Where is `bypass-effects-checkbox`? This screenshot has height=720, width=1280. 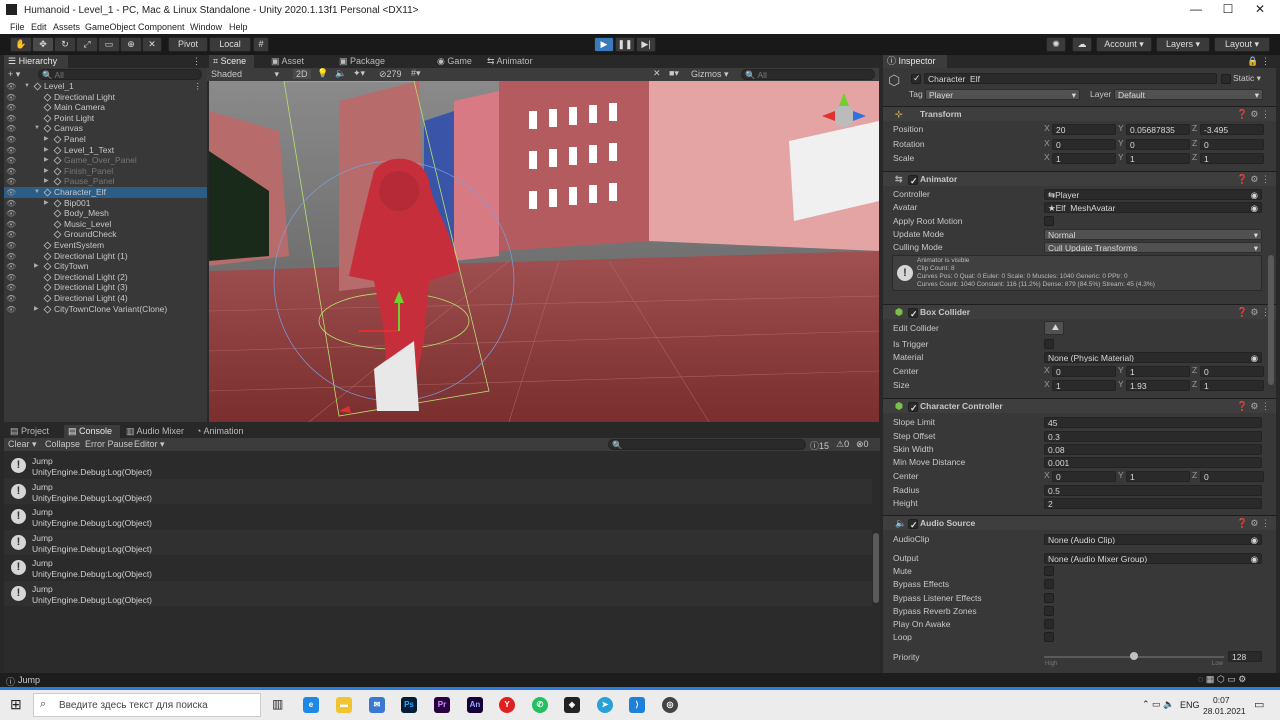
bypass-effects-checkbox is located at coordinates (1049, 584).